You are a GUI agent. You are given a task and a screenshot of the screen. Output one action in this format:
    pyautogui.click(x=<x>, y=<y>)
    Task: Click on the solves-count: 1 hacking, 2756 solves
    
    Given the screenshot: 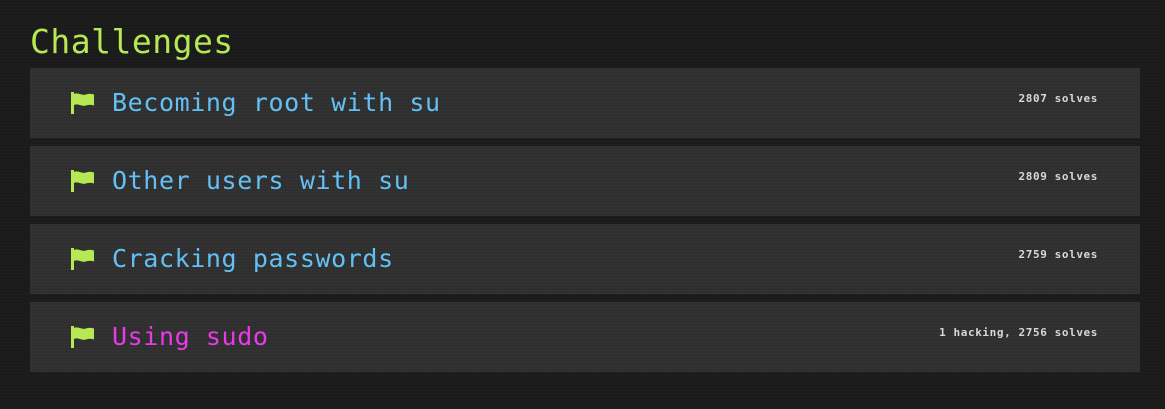 What is the action you would take?
    pyautogui.click(x=1018, y=332)
    